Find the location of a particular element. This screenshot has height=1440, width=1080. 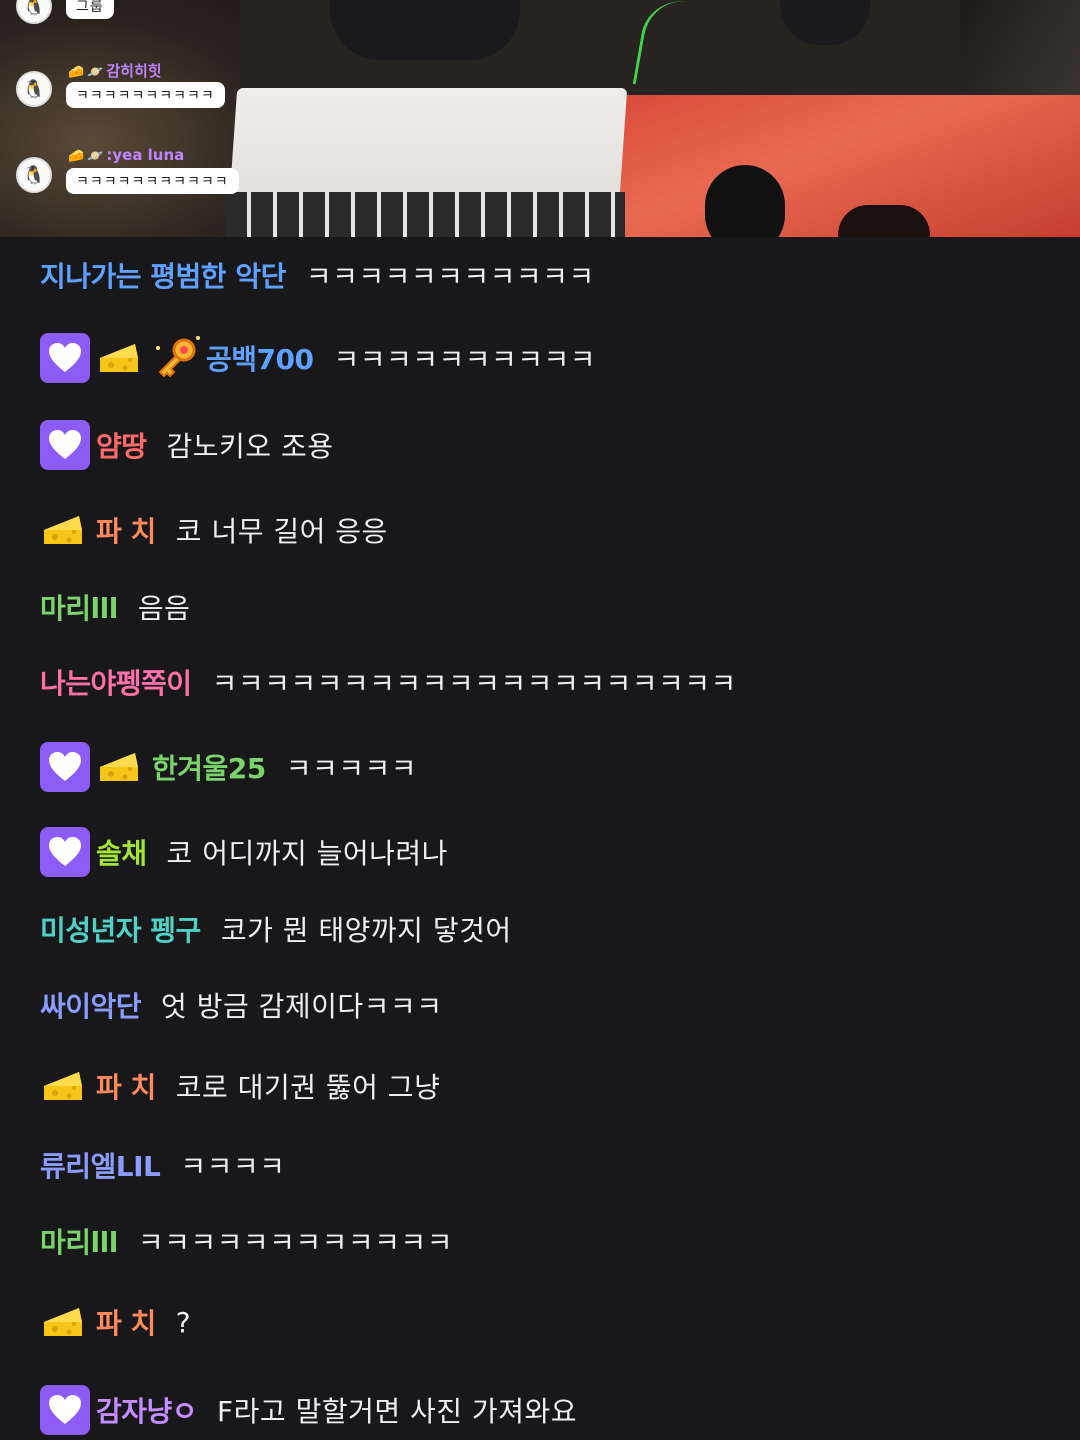

video-chair is located at coordinates (425, 30).